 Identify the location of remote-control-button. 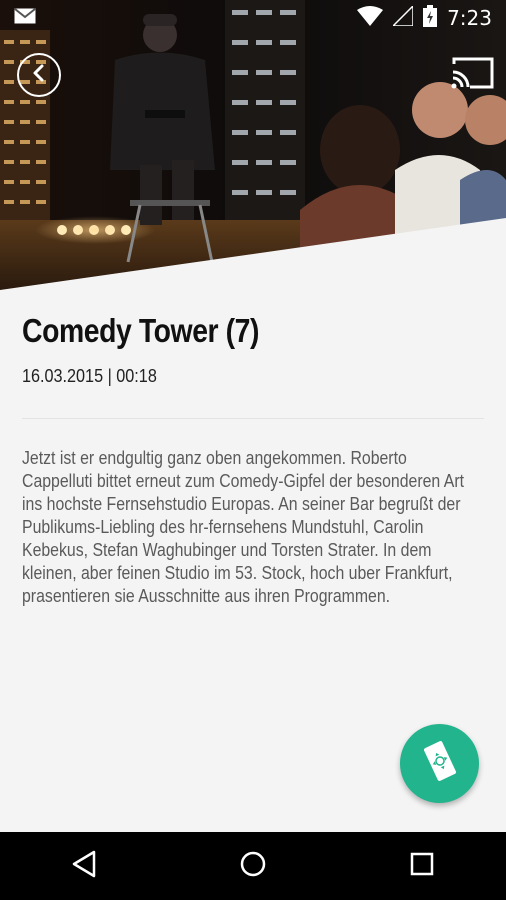
(439, 763).